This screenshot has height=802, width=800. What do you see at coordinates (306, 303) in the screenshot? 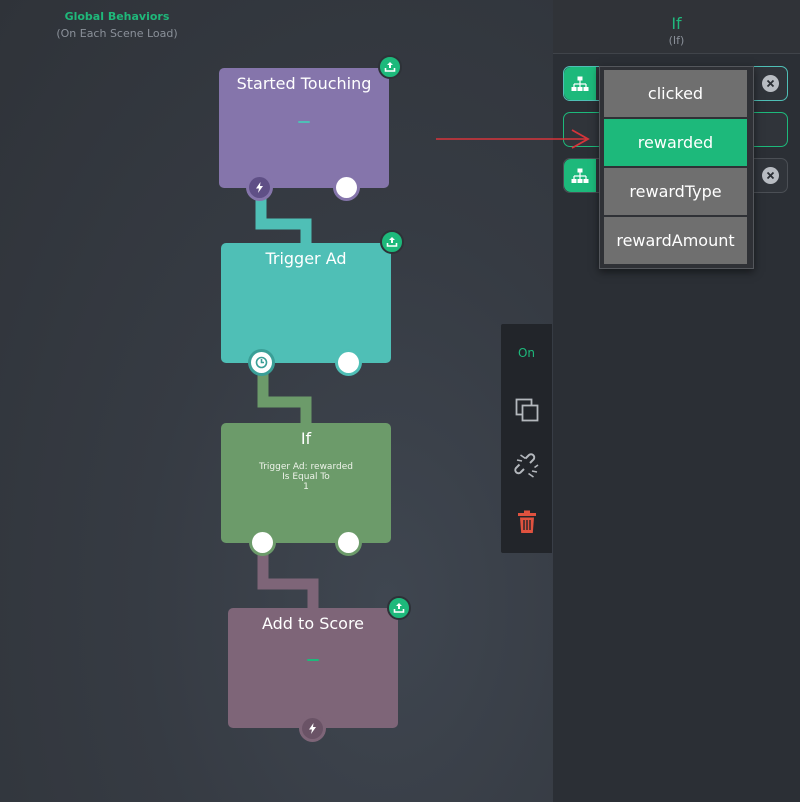
I see `node-trigger-ad: Trigger Ad` at bounding box center [306, 303].